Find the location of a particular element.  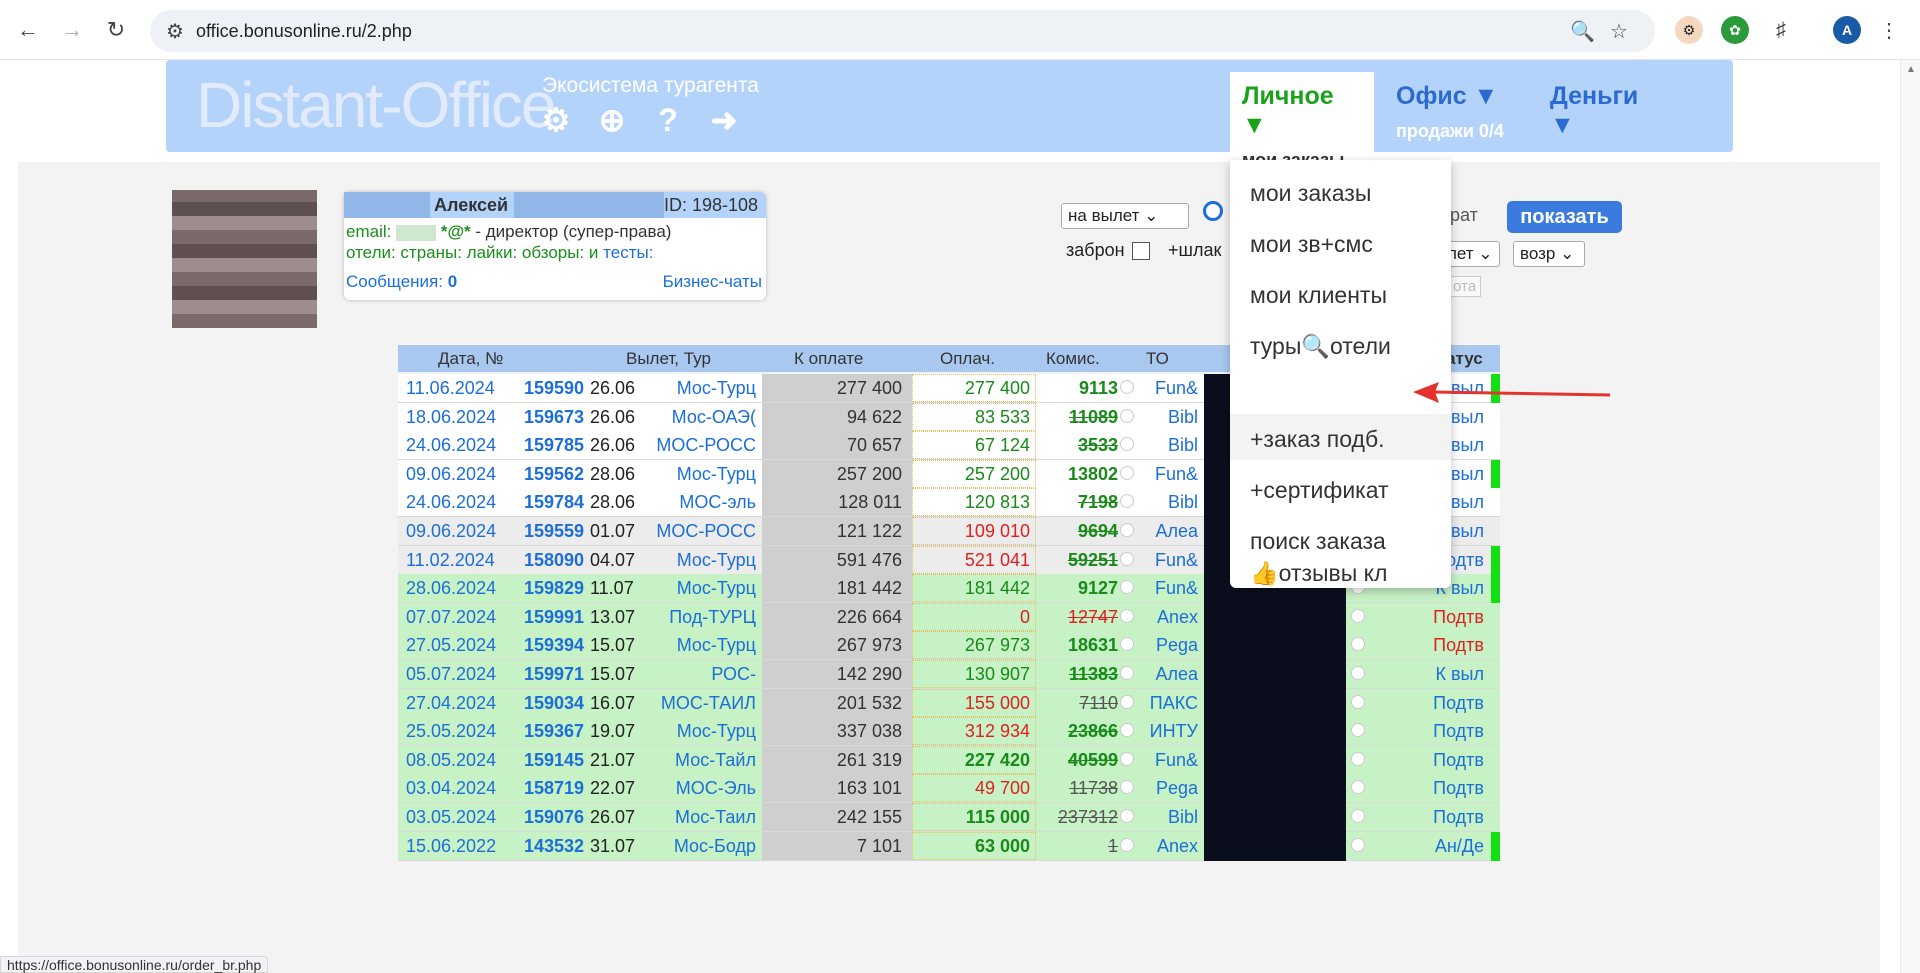

site-logo: Distant-Office is located at coordinates (376, 105).